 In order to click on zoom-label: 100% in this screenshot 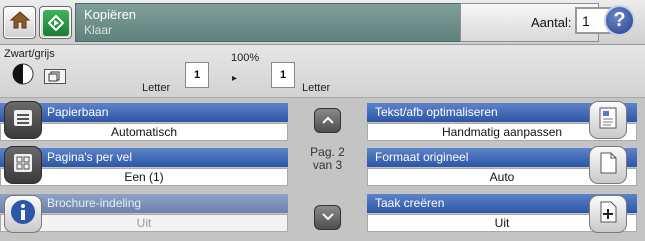, I will do `click(245, 58)`.